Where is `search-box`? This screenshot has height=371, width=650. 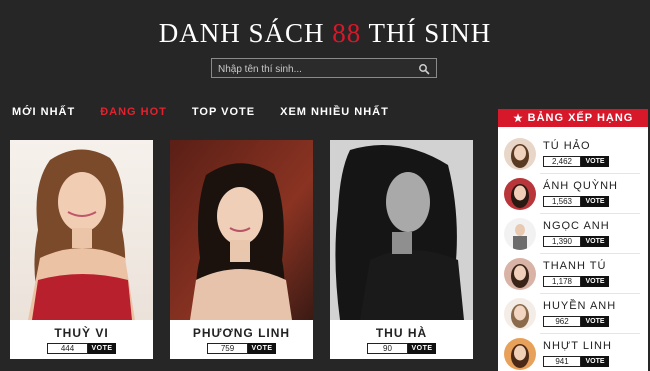
search-box is located at coordinates (324, 68).